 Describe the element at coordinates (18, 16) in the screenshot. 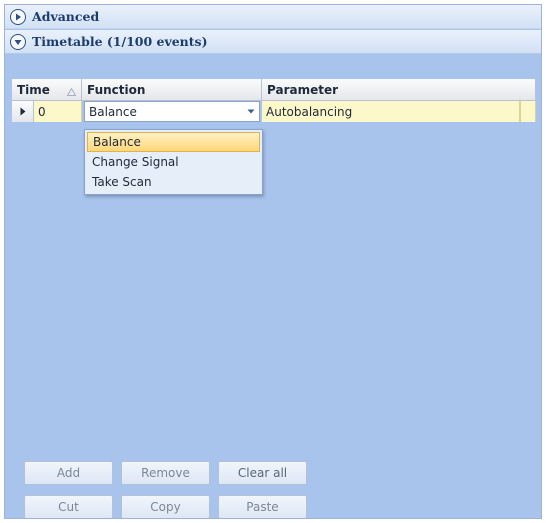

I see `expand-circle-right-icon` at that location.